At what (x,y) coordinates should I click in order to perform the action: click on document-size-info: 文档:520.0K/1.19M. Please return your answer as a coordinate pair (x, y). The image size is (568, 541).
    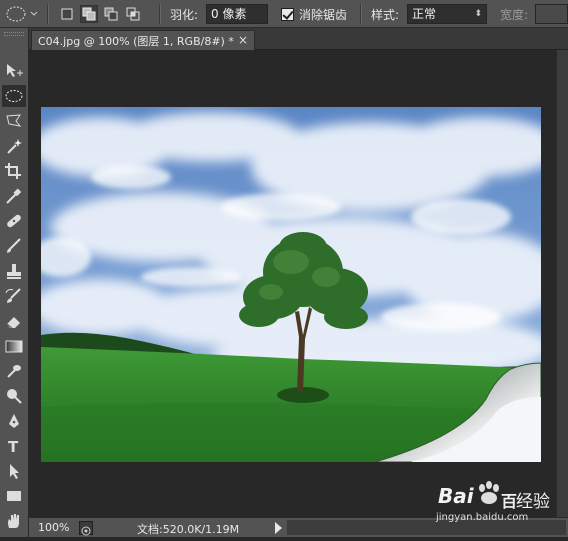
    Looking at the image, I should click on (188, 529).